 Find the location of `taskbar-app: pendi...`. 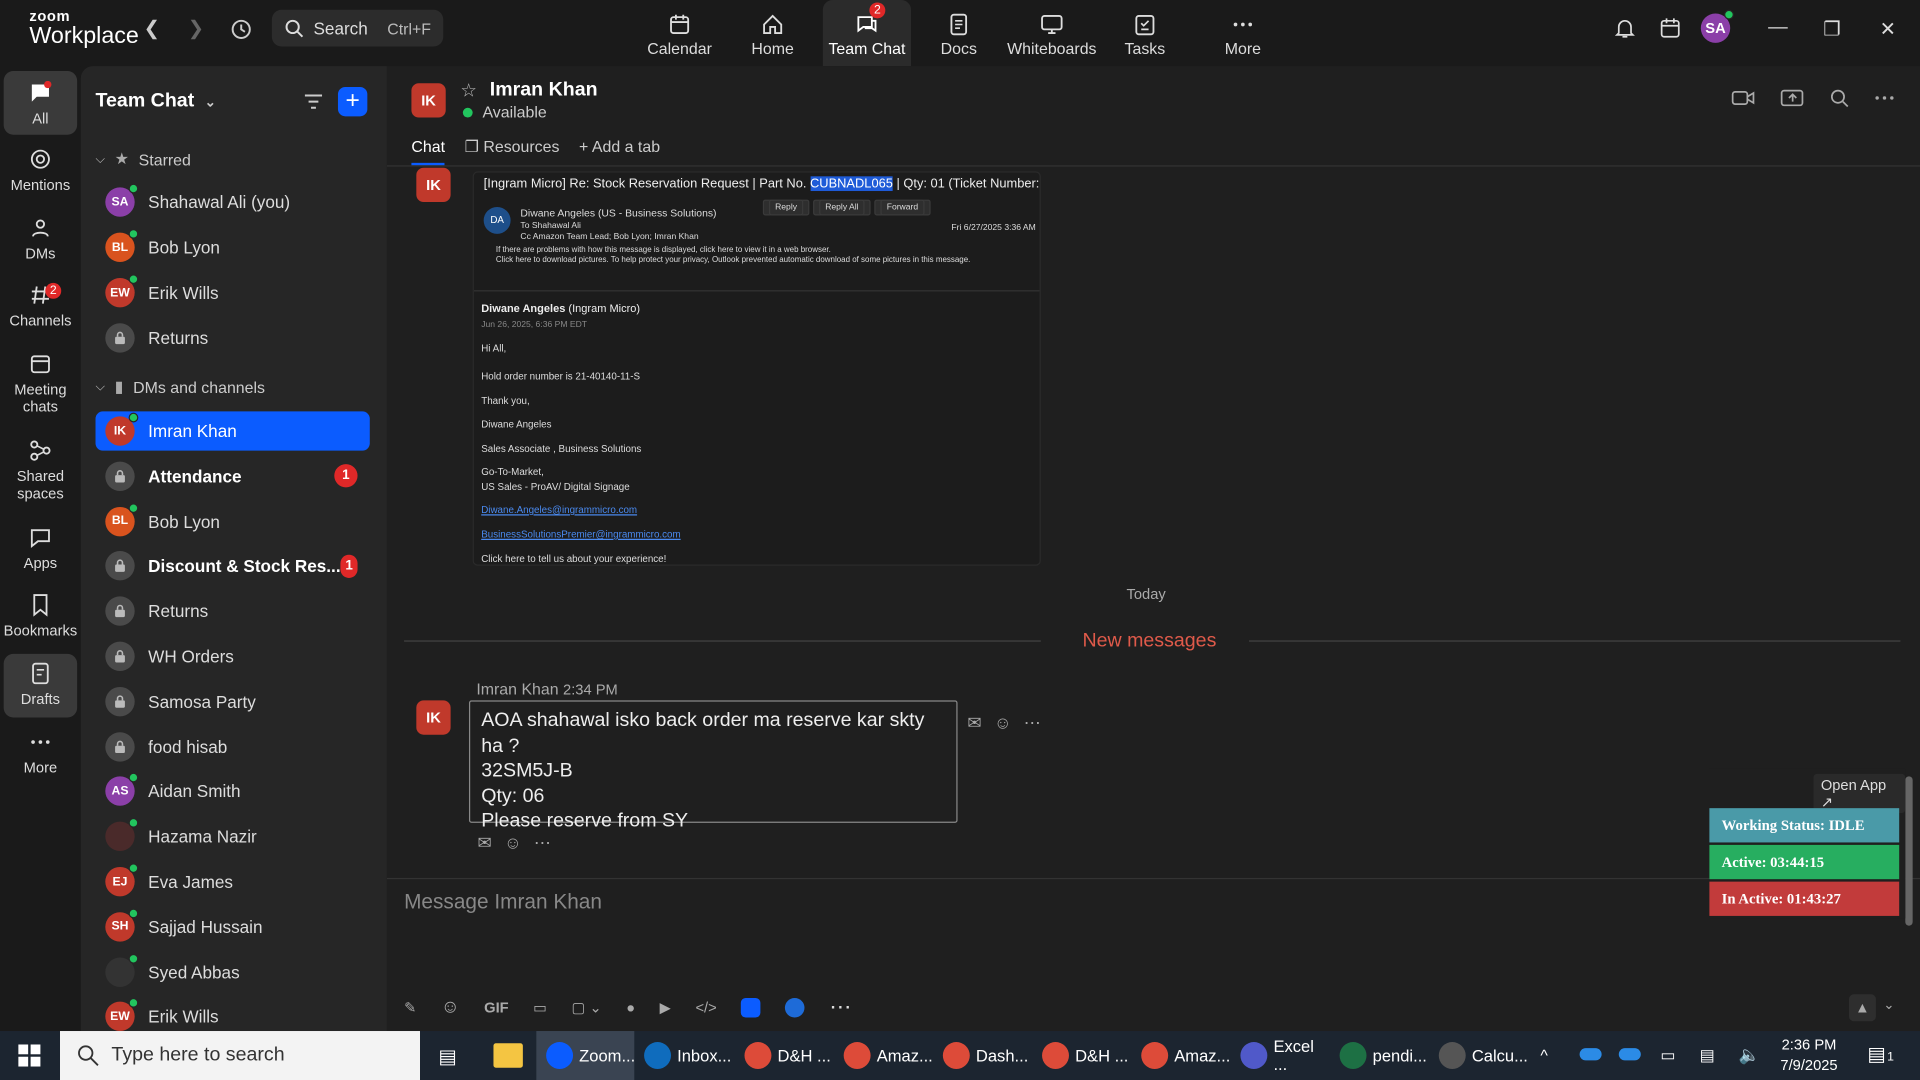

taskbar-app: pendi... is located at coordinates (1379, 1055).